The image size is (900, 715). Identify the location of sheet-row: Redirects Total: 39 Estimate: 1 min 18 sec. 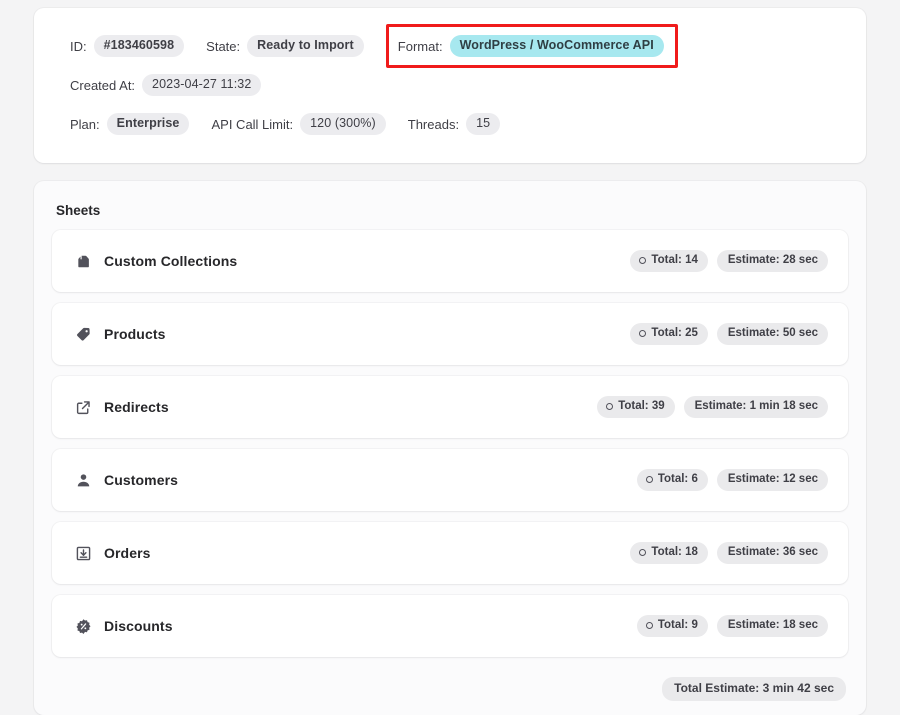
(450, 407).